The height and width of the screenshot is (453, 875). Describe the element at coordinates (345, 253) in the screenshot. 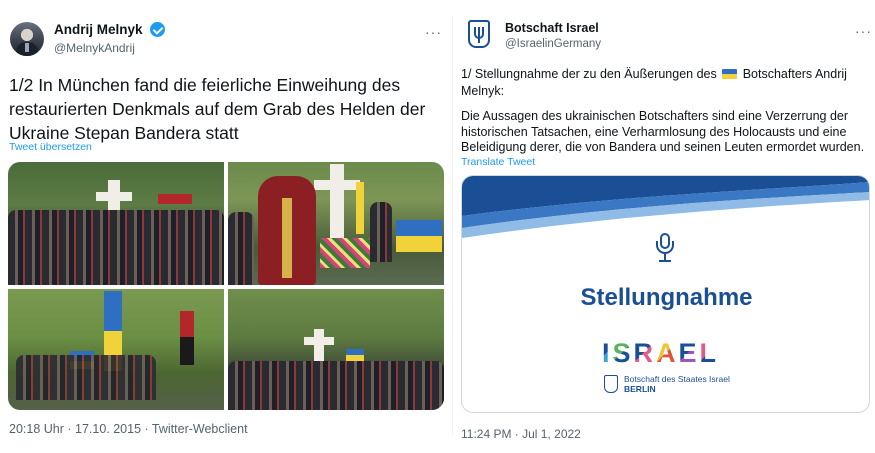

I see `flowers` at that location.